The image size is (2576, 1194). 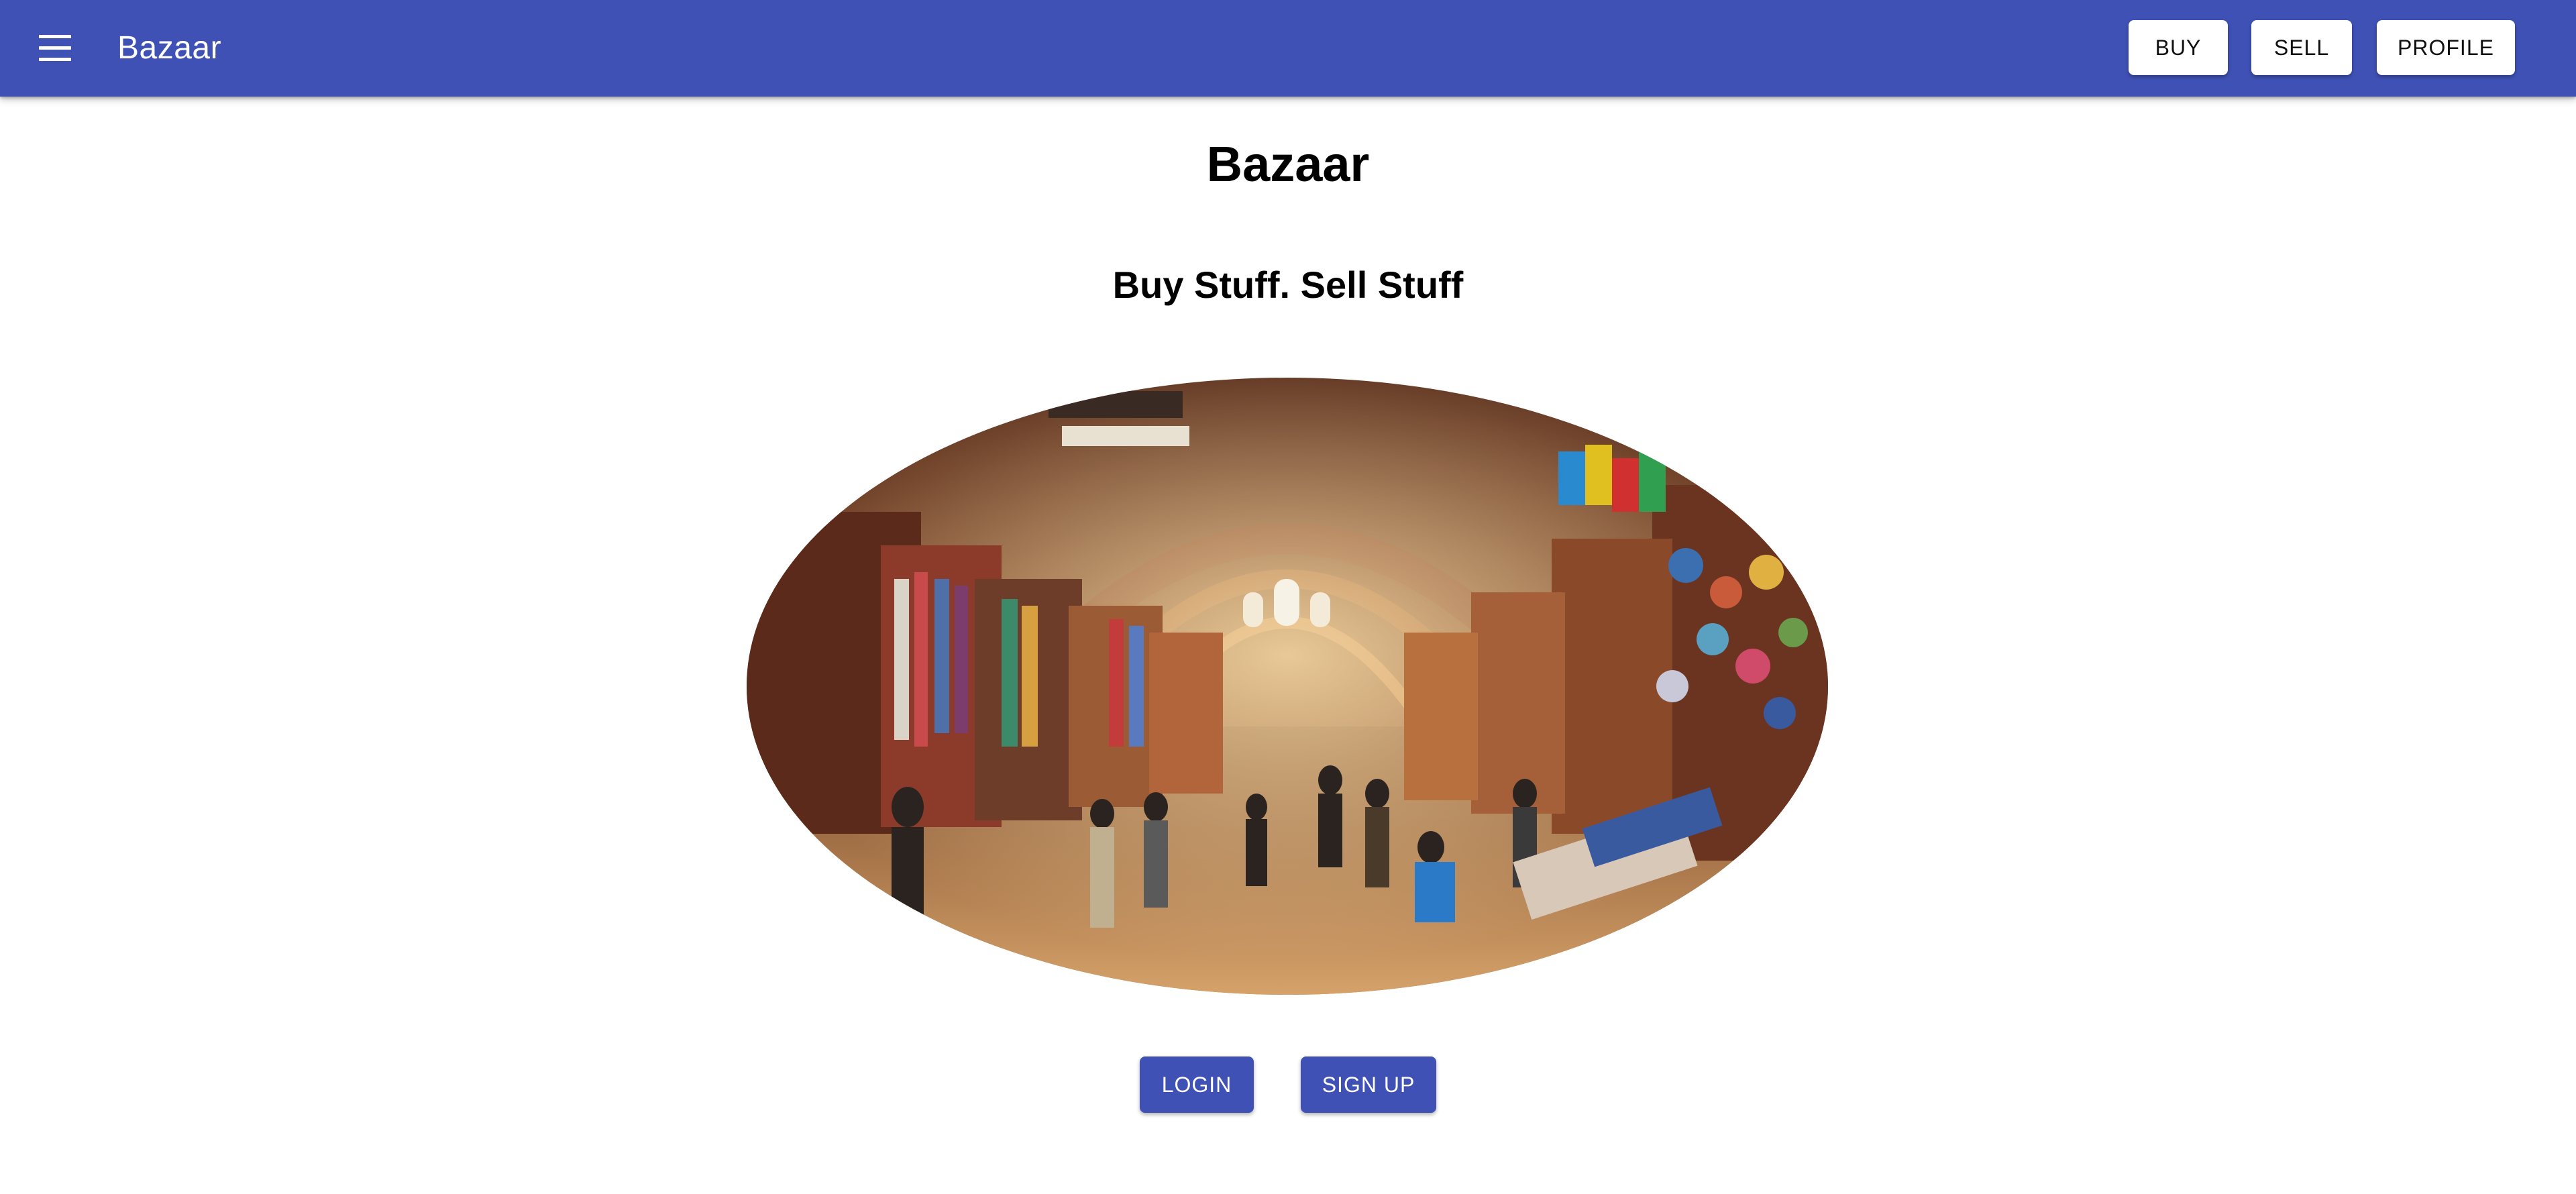 I want to click on sell-button: SELL, so click(x=2301, y=47).